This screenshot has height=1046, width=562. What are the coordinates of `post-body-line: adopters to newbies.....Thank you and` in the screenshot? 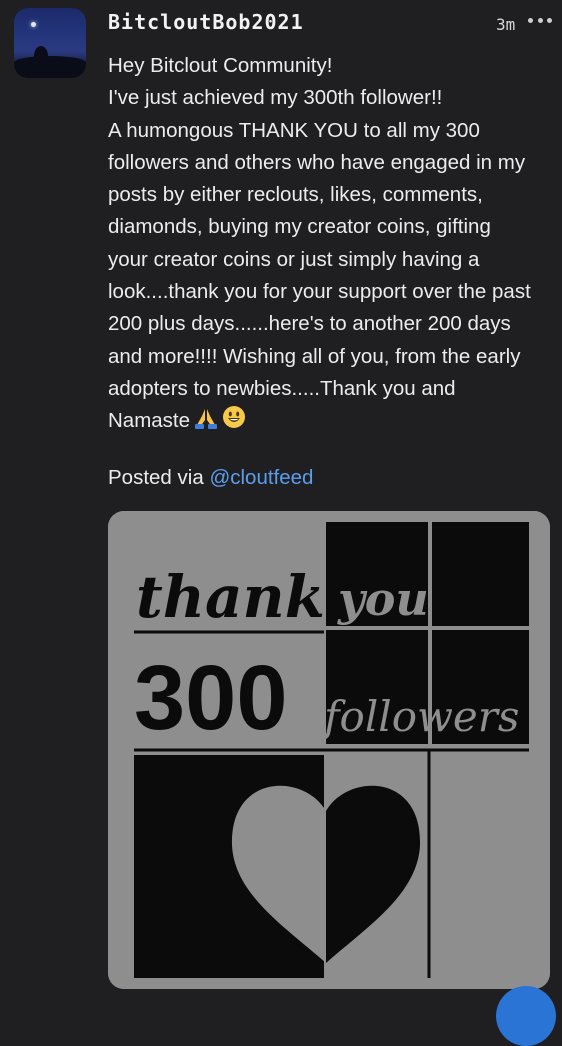 It's located at (282, 388).